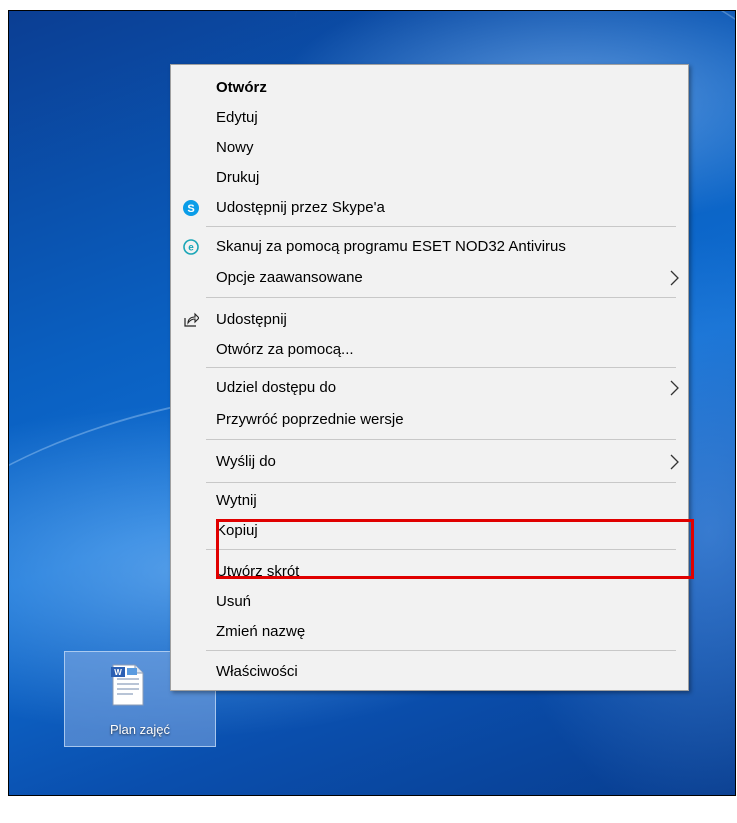 This screenshot has width=737, height=823. Describe the element at coordinates (429, 320) in the screenshot. I see `menu-item-udostepnij: Udostępnij` at that location.